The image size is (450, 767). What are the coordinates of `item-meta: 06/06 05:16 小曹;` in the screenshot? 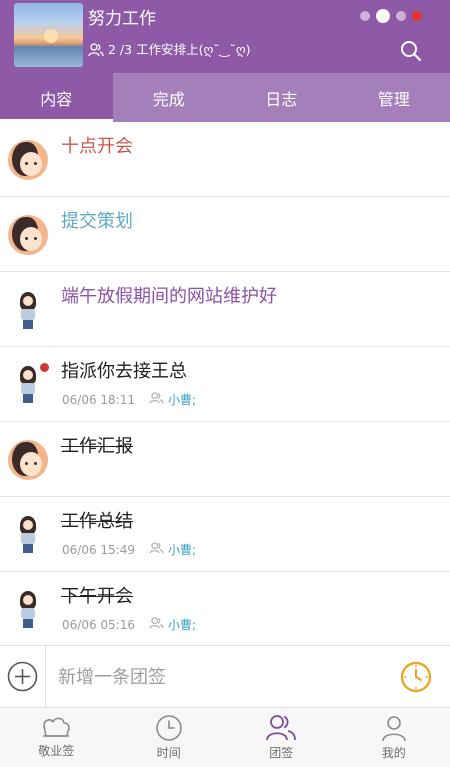 It's located at (129, 625).